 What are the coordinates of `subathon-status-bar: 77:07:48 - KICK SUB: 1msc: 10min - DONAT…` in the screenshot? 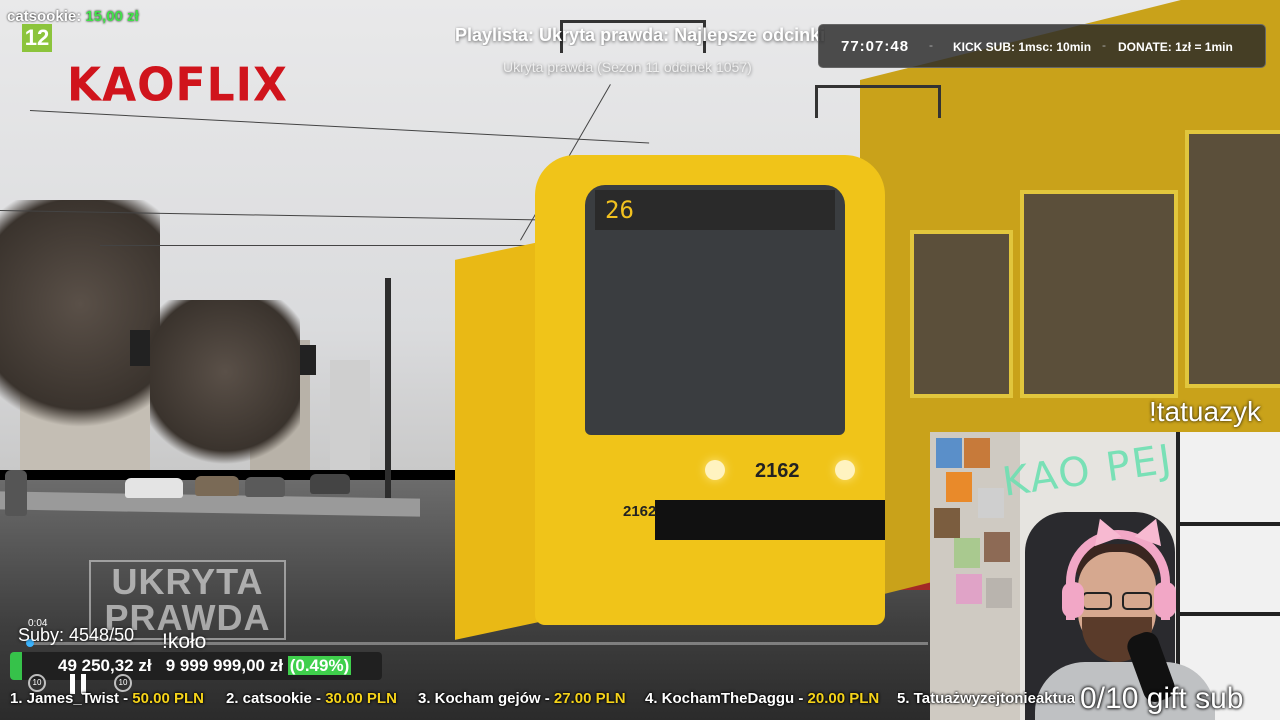 It's located at (1042, 46).